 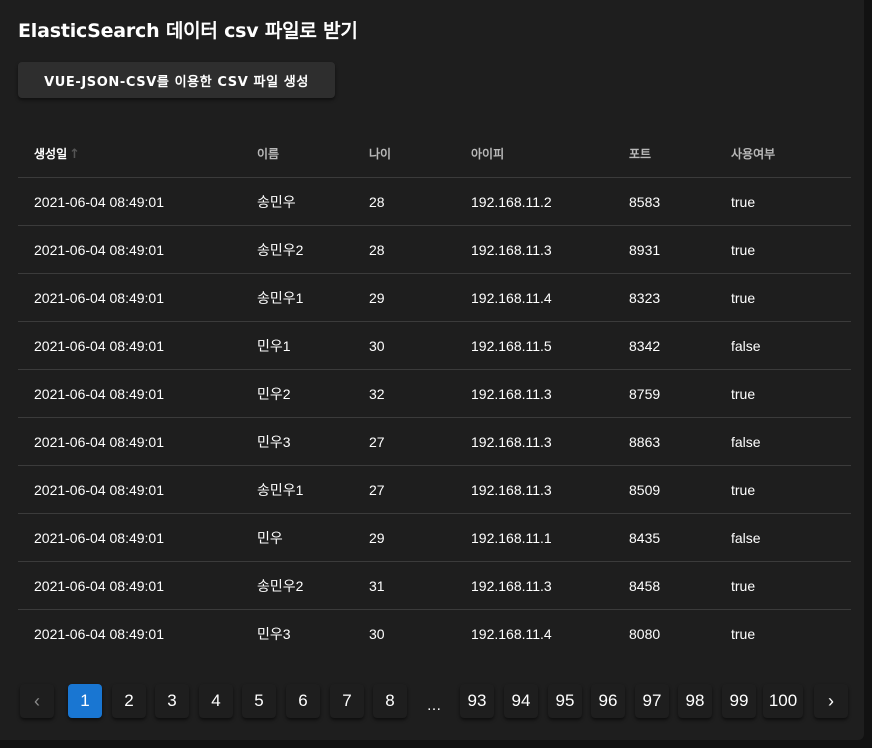 I want to click on column-header-label: 아이피, so click(x=488, y=154).